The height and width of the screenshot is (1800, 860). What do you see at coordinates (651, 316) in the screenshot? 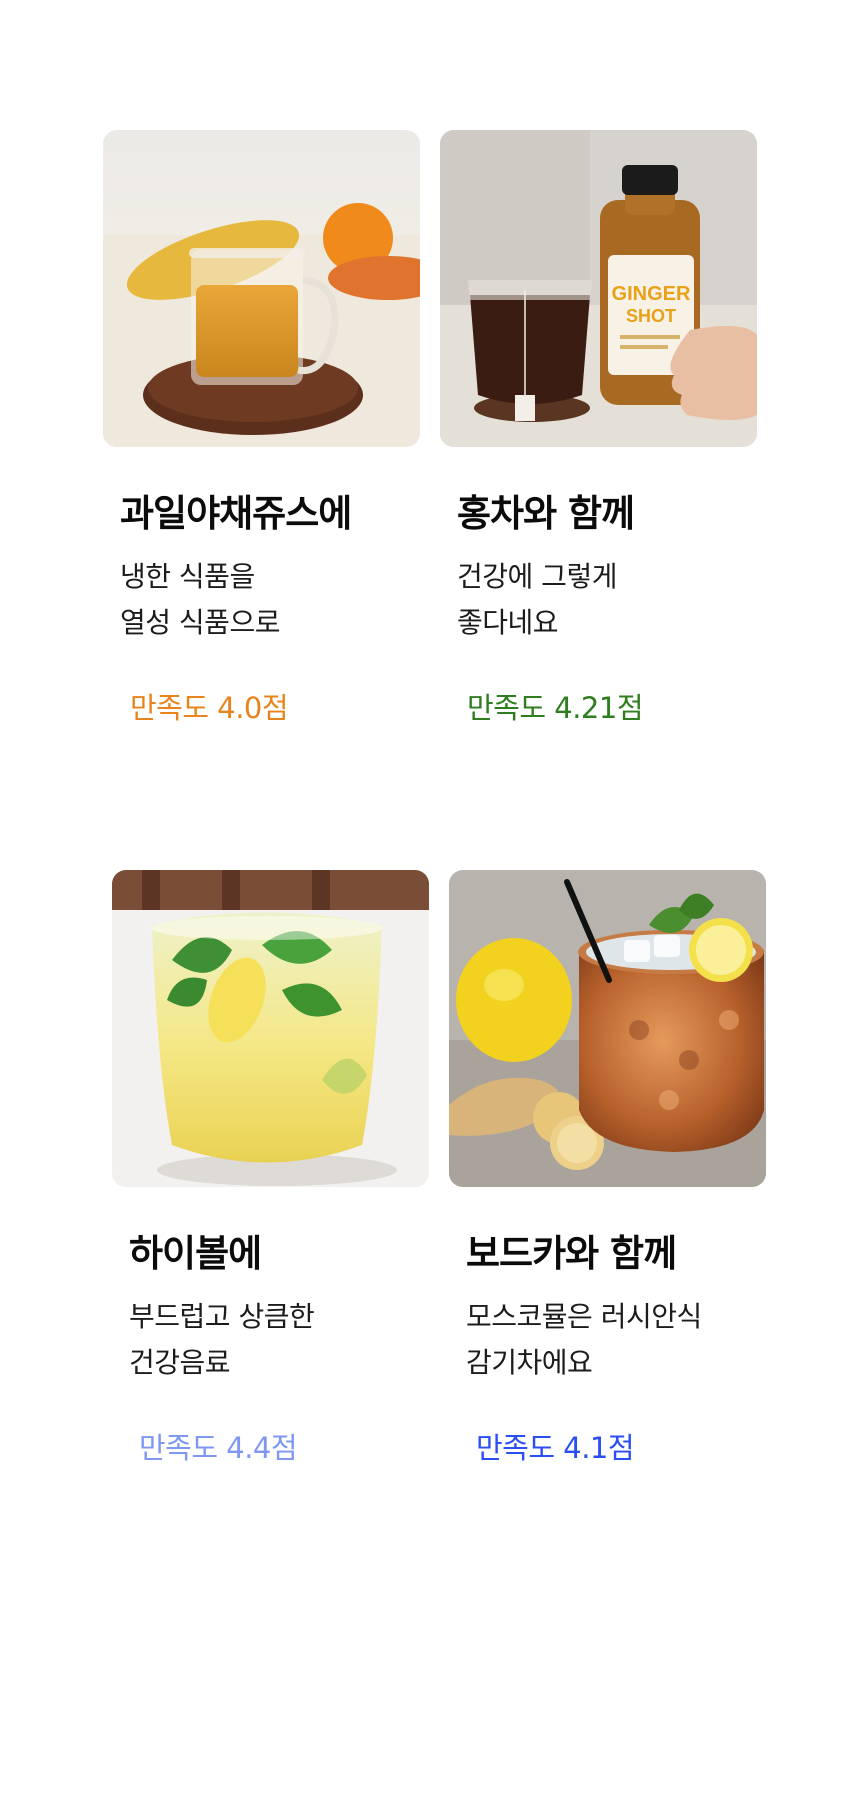
I see `bottle-label-text: SHOT` at bounding box center [651, 316].